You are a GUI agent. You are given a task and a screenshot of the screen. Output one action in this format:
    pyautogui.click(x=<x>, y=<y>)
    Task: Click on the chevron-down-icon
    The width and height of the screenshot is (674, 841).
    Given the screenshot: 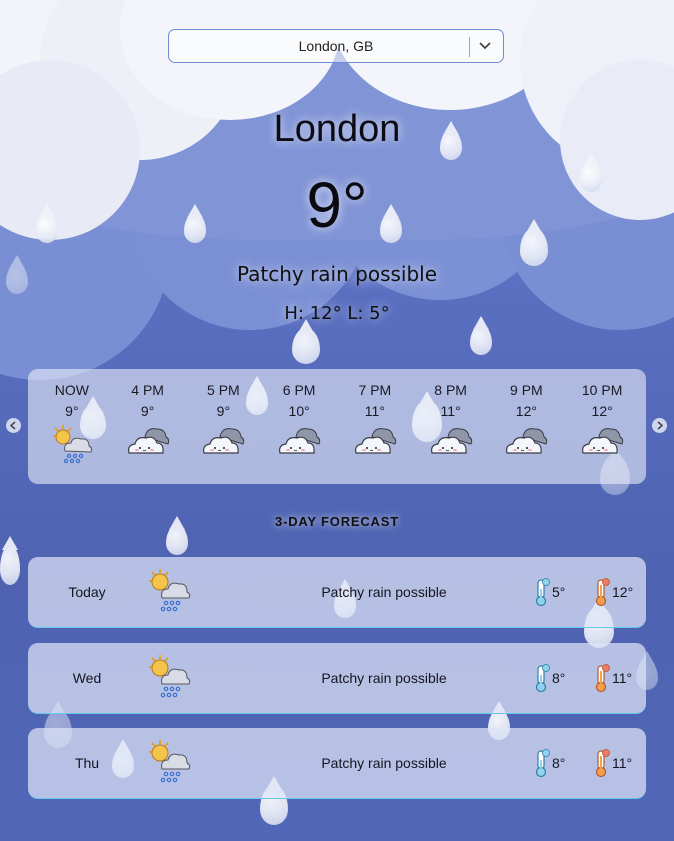 What is the action you would take?
    pyautogui.click(x=485, y=45)
    